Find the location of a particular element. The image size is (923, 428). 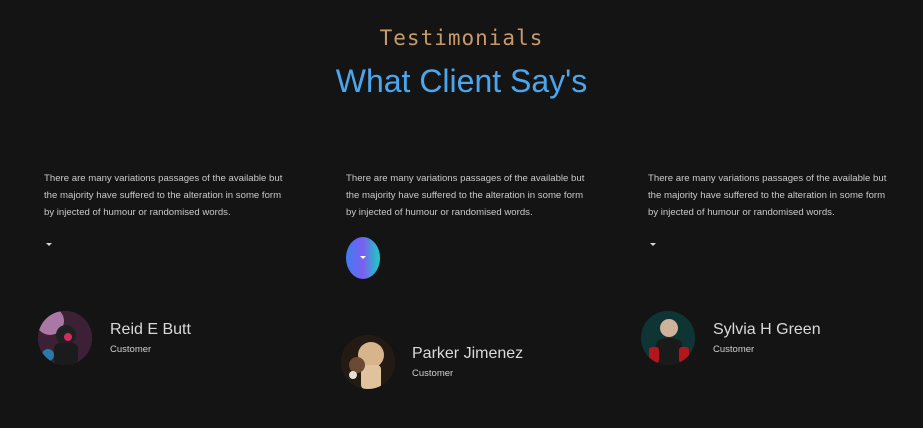

section-eyebrow: Testimonials is located at coordinates (461, 38).